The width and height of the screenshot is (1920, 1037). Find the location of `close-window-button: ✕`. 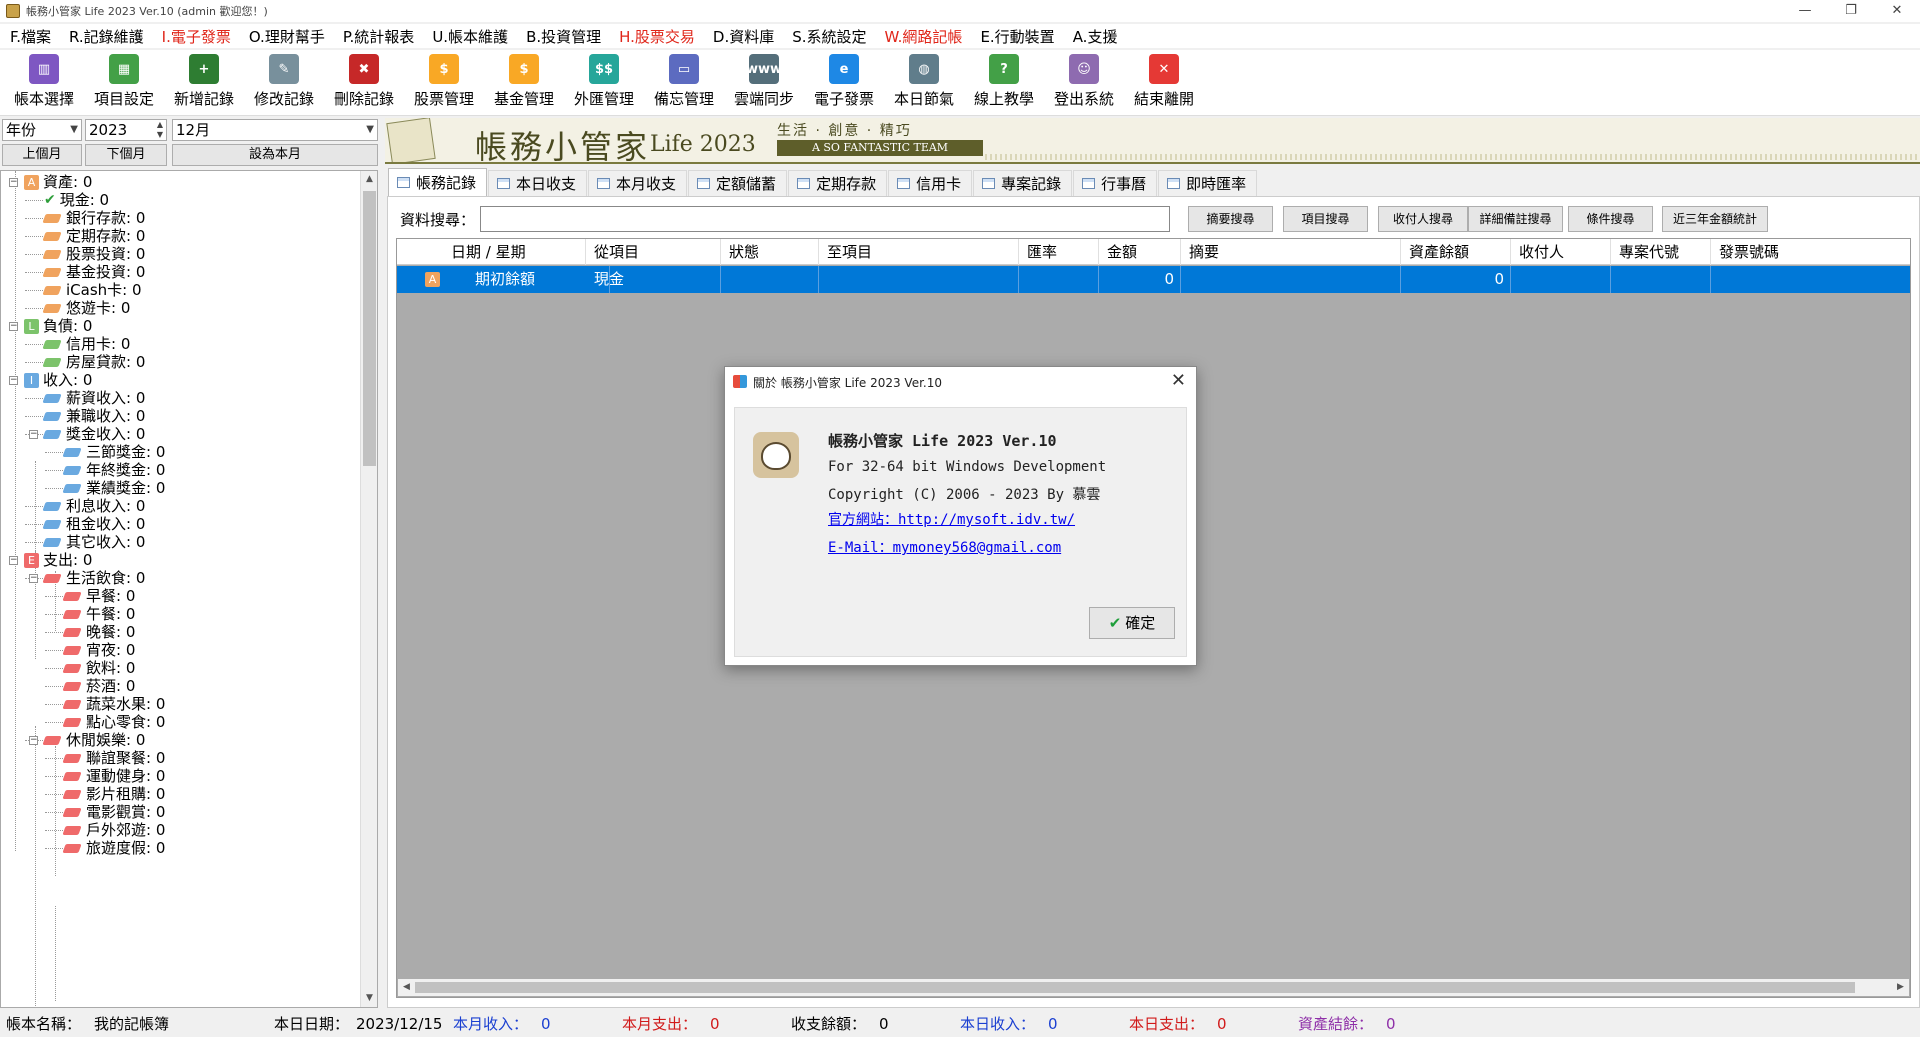

close-window-button: ✕ is located at coordinates (1897, 11).